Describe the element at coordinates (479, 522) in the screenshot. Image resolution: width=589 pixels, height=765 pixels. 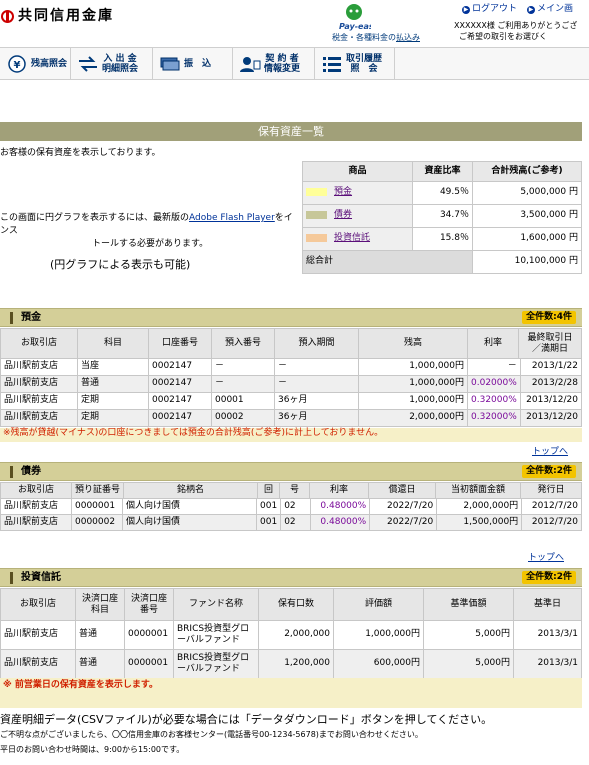
I see `table-cell: 1,500,000円` at that location.